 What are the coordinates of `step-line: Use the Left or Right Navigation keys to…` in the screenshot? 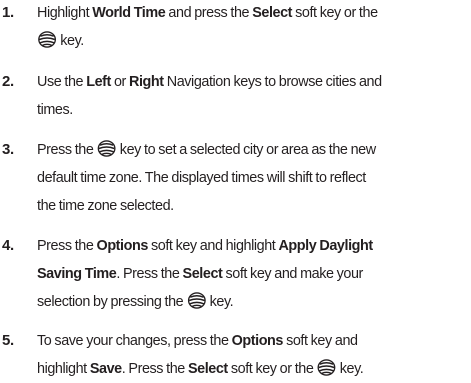 It's located at (245, 82).